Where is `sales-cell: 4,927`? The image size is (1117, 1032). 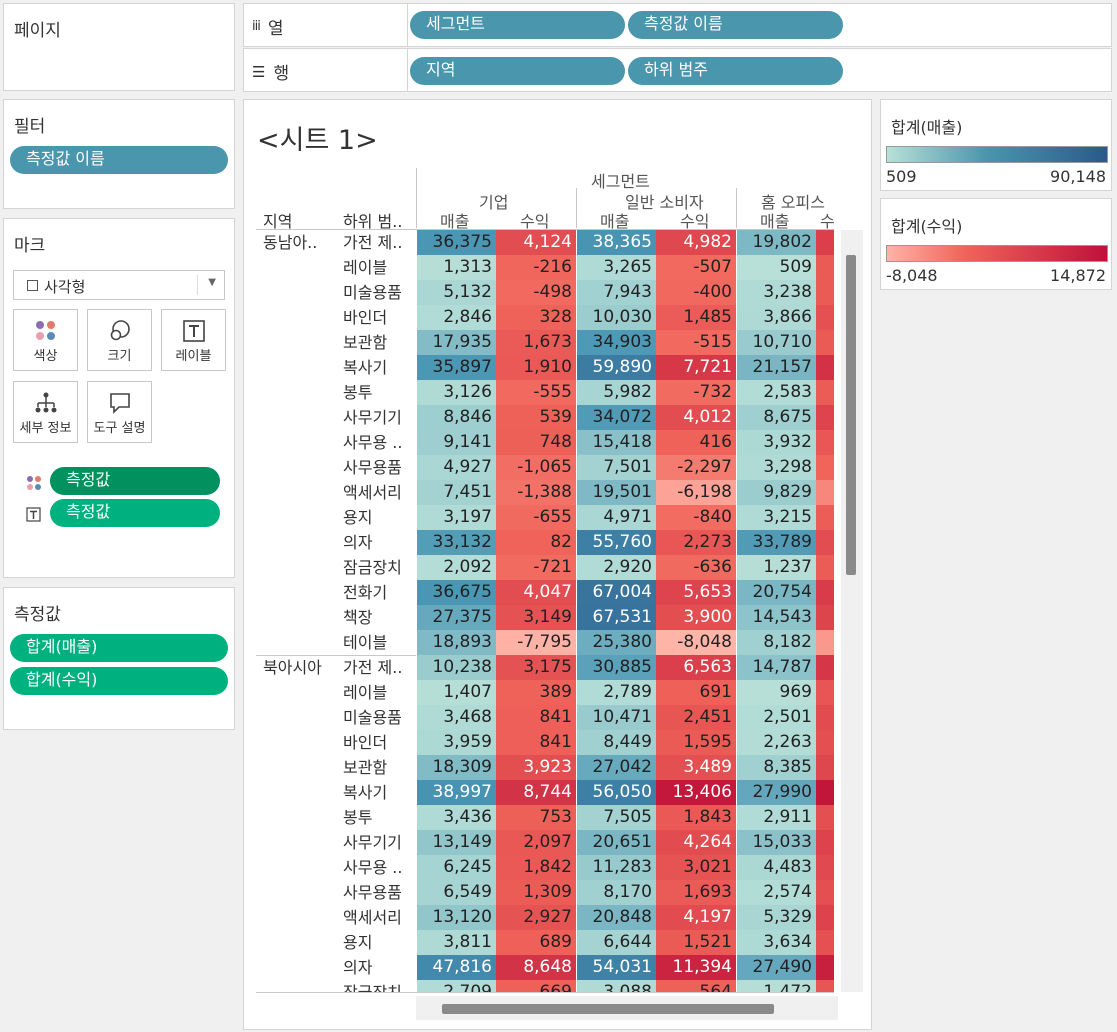
sales-cell: 4,927 is located at coordinates (456, 467).